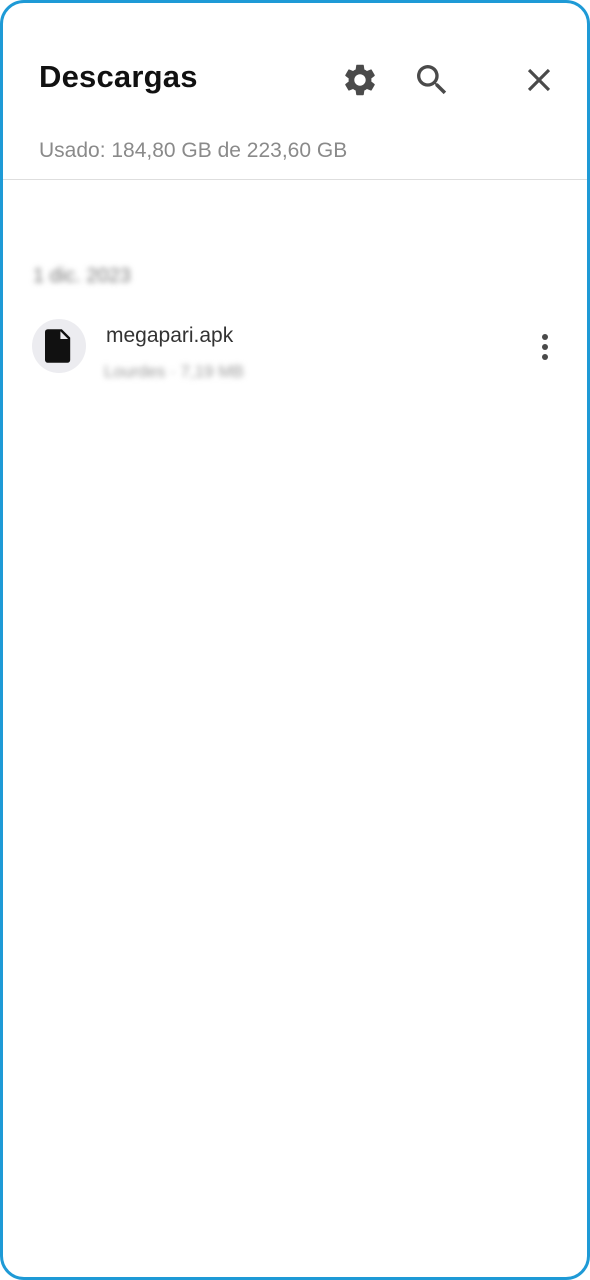  I want to click on file-icon, so click(58, 346).